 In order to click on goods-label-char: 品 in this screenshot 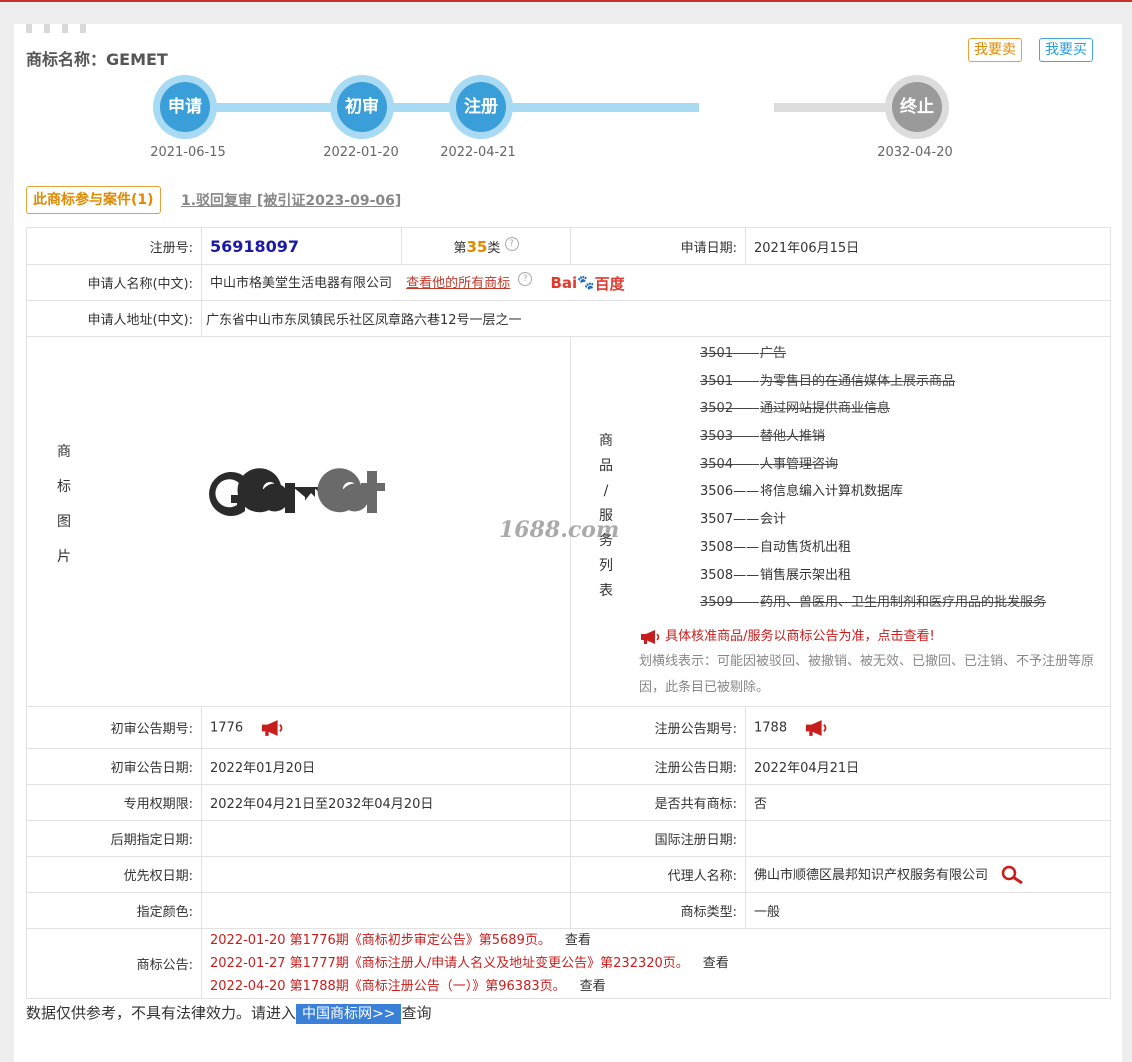, I will do `click(606, 466)`.